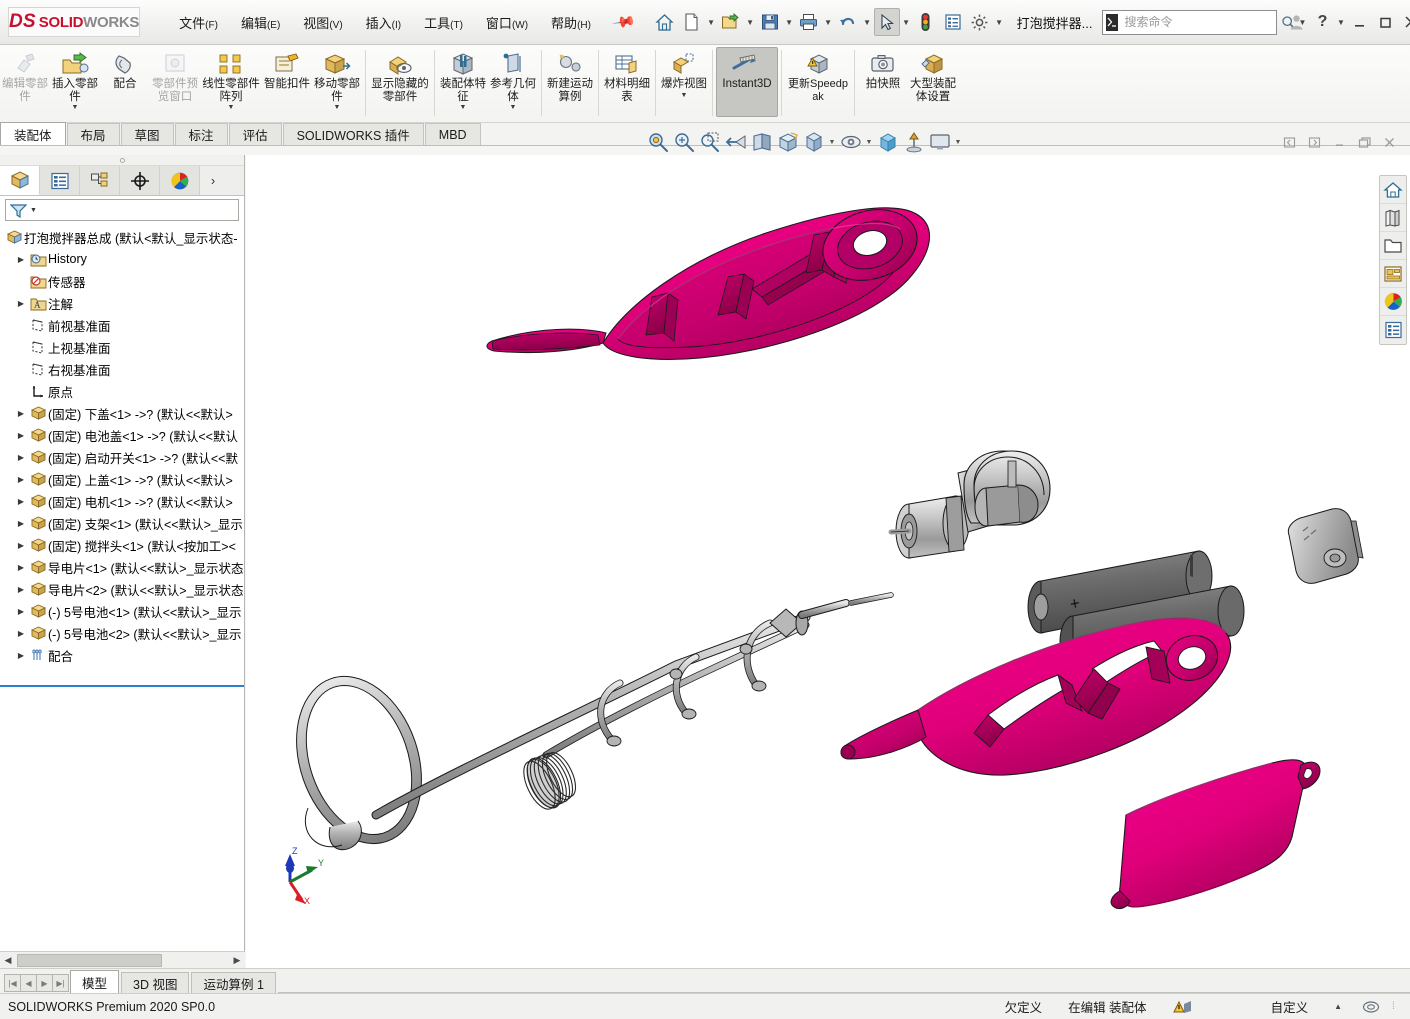  What do you see at coordinates (684, 82) in the screenshot?
I see `ribbon-exploded-view: 爆炸视图 ▼` at bounding box center [684, 82].